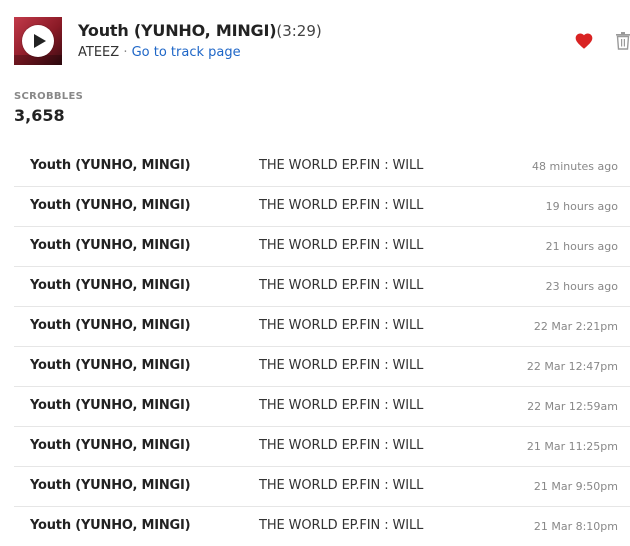 This screenshot has width=630, height=546. I want to click on scrobbles-label: SCROBBLES, so click(49, 96).